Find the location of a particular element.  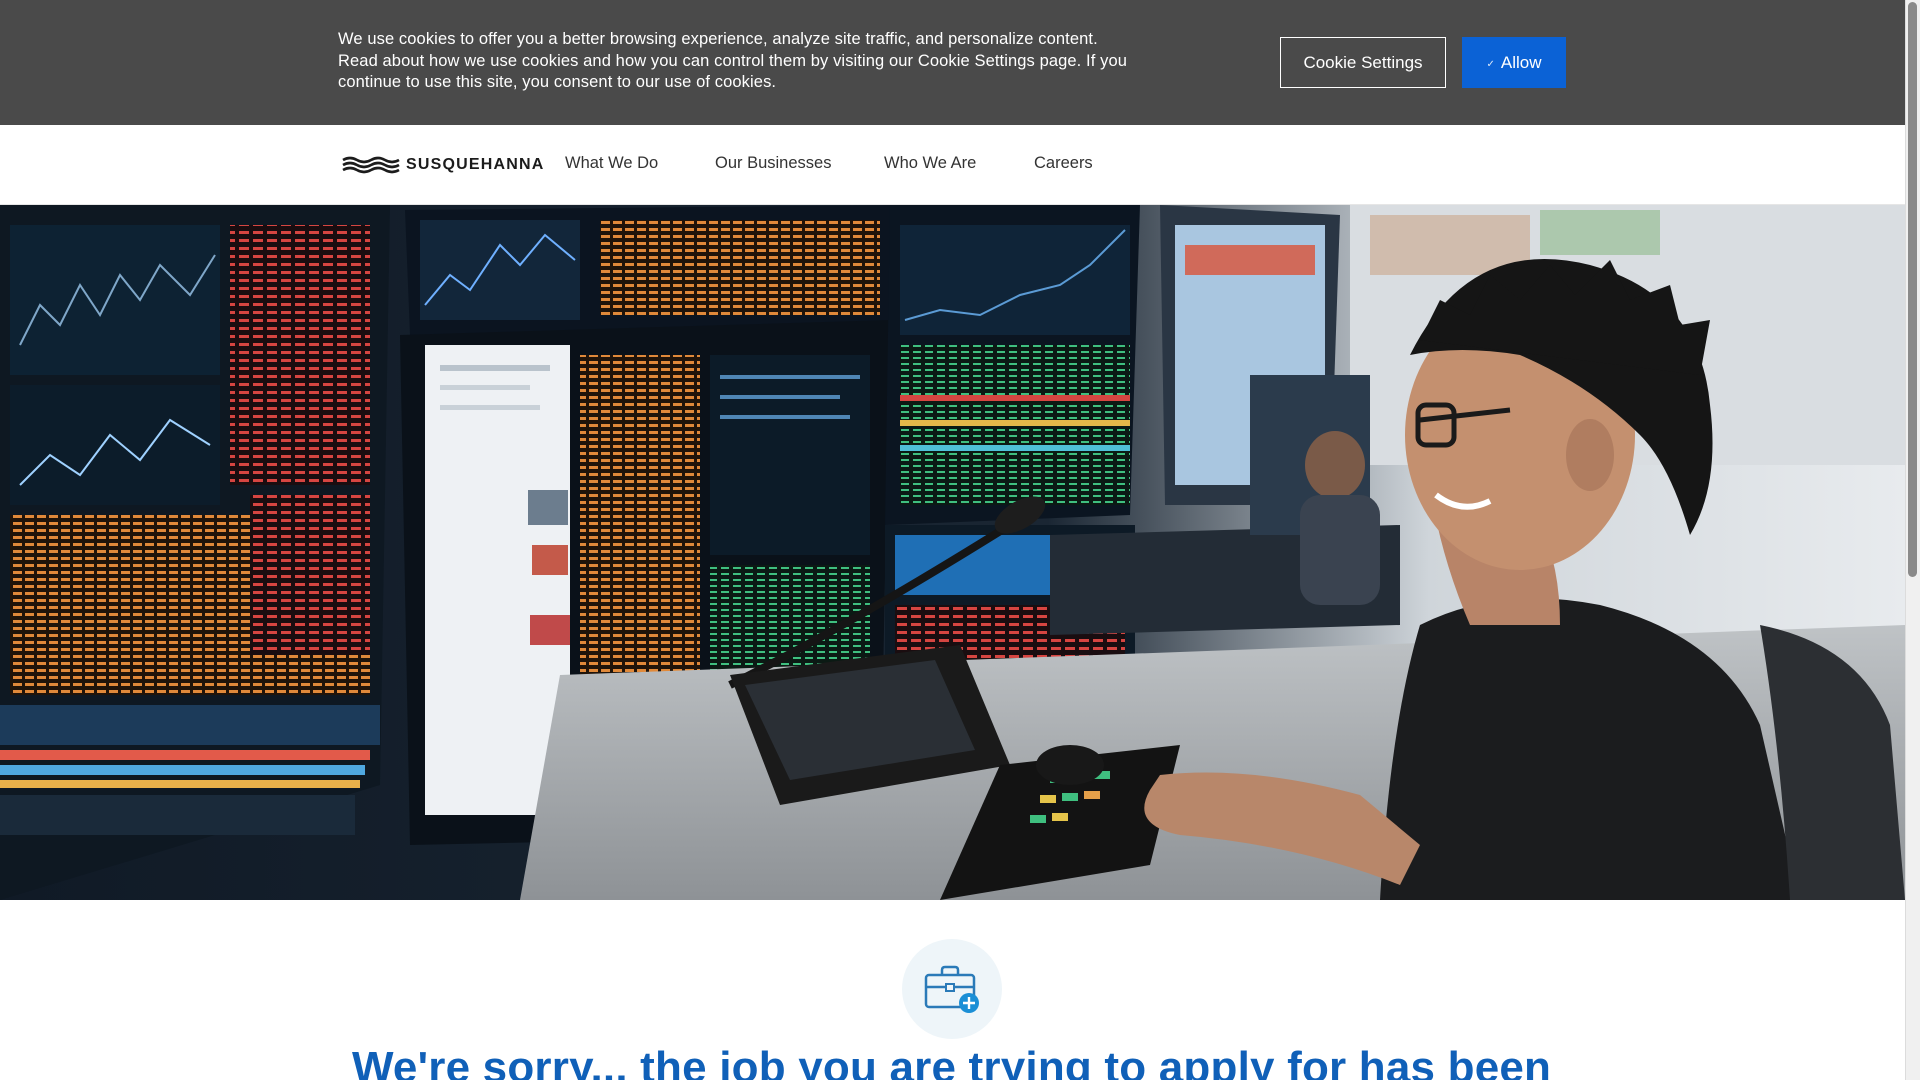

scrollbar-thumb is located at coordinates (1912, 289).